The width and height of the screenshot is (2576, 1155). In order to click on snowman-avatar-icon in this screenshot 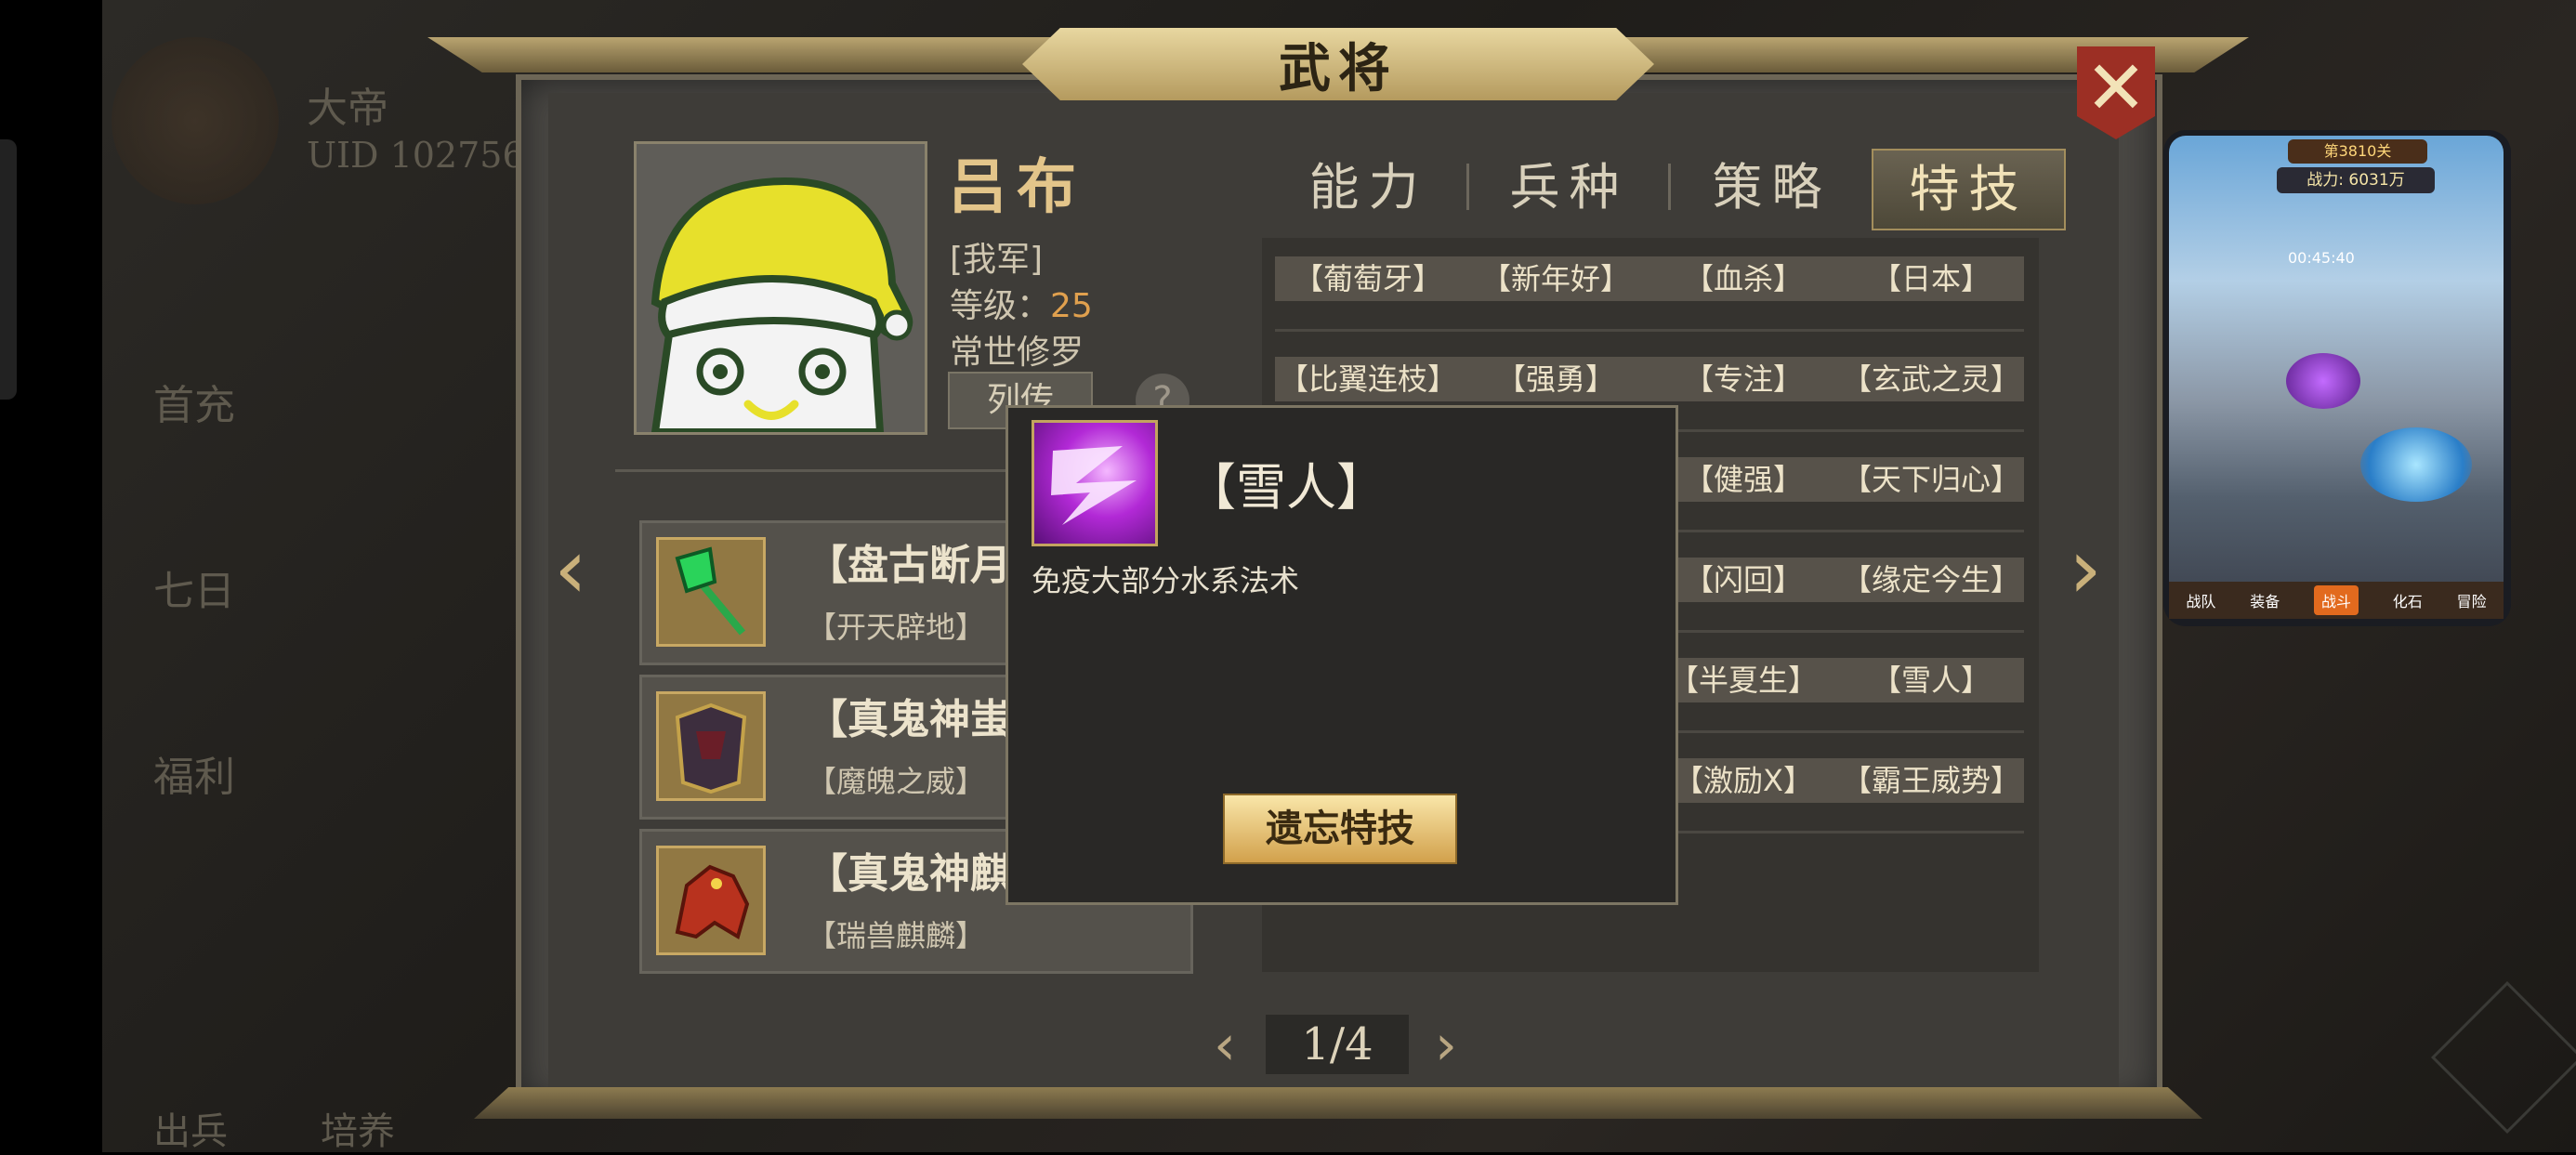, I will do `click(781, 288)`.